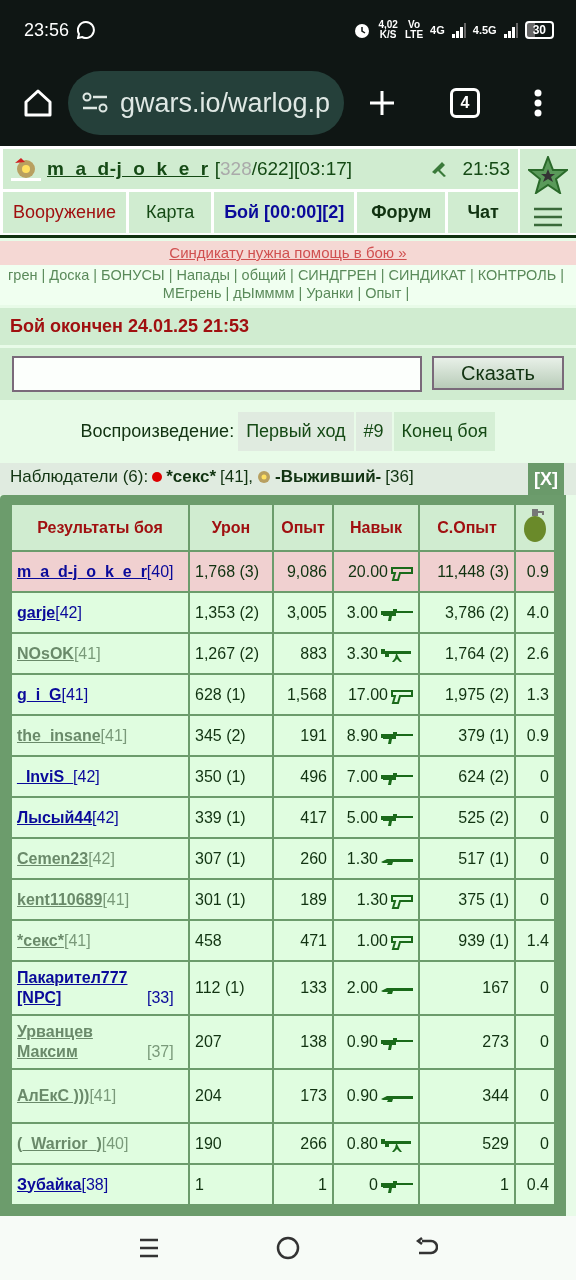 The height and width of the screenshot is (1280, 576). Describe the element at coordinates (467, 858) in the screenshot. I see `total-exp-cell: 517 (1)` at that location.